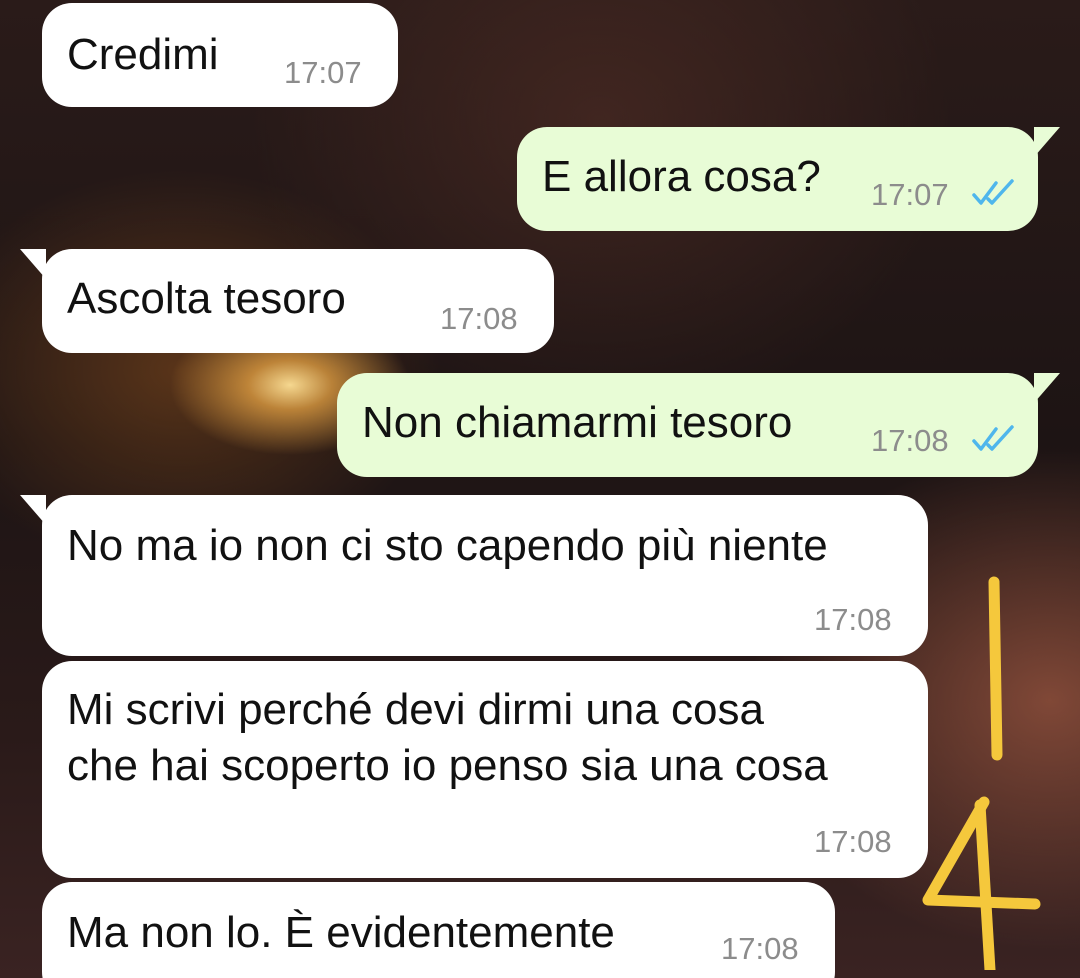 This screenshot has height=978, width=1080. What do you see at coordinates (681, 176) in the screenshot?
I see `message-text: E allora cosa?` at bounding box center [681, 176].